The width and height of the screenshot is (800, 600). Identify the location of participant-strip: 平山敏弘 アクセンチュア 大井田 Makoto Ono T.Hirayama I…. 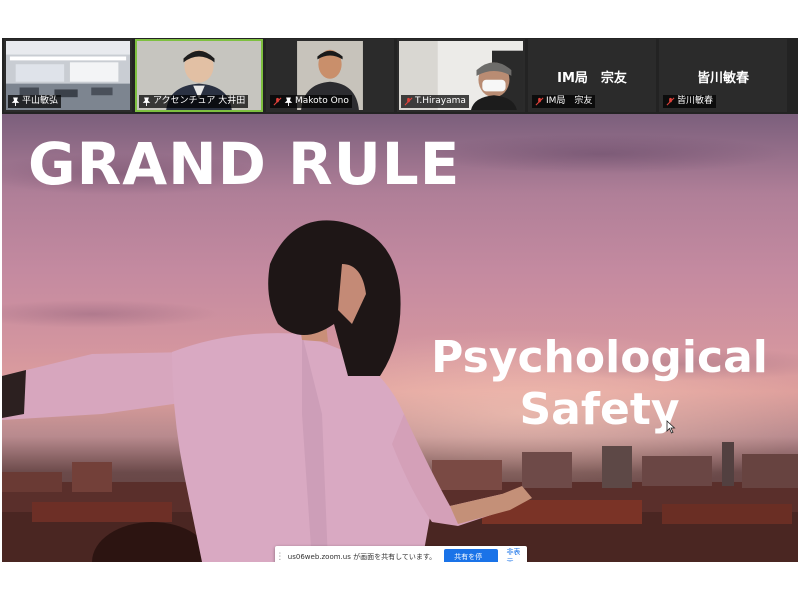
(400, 76).